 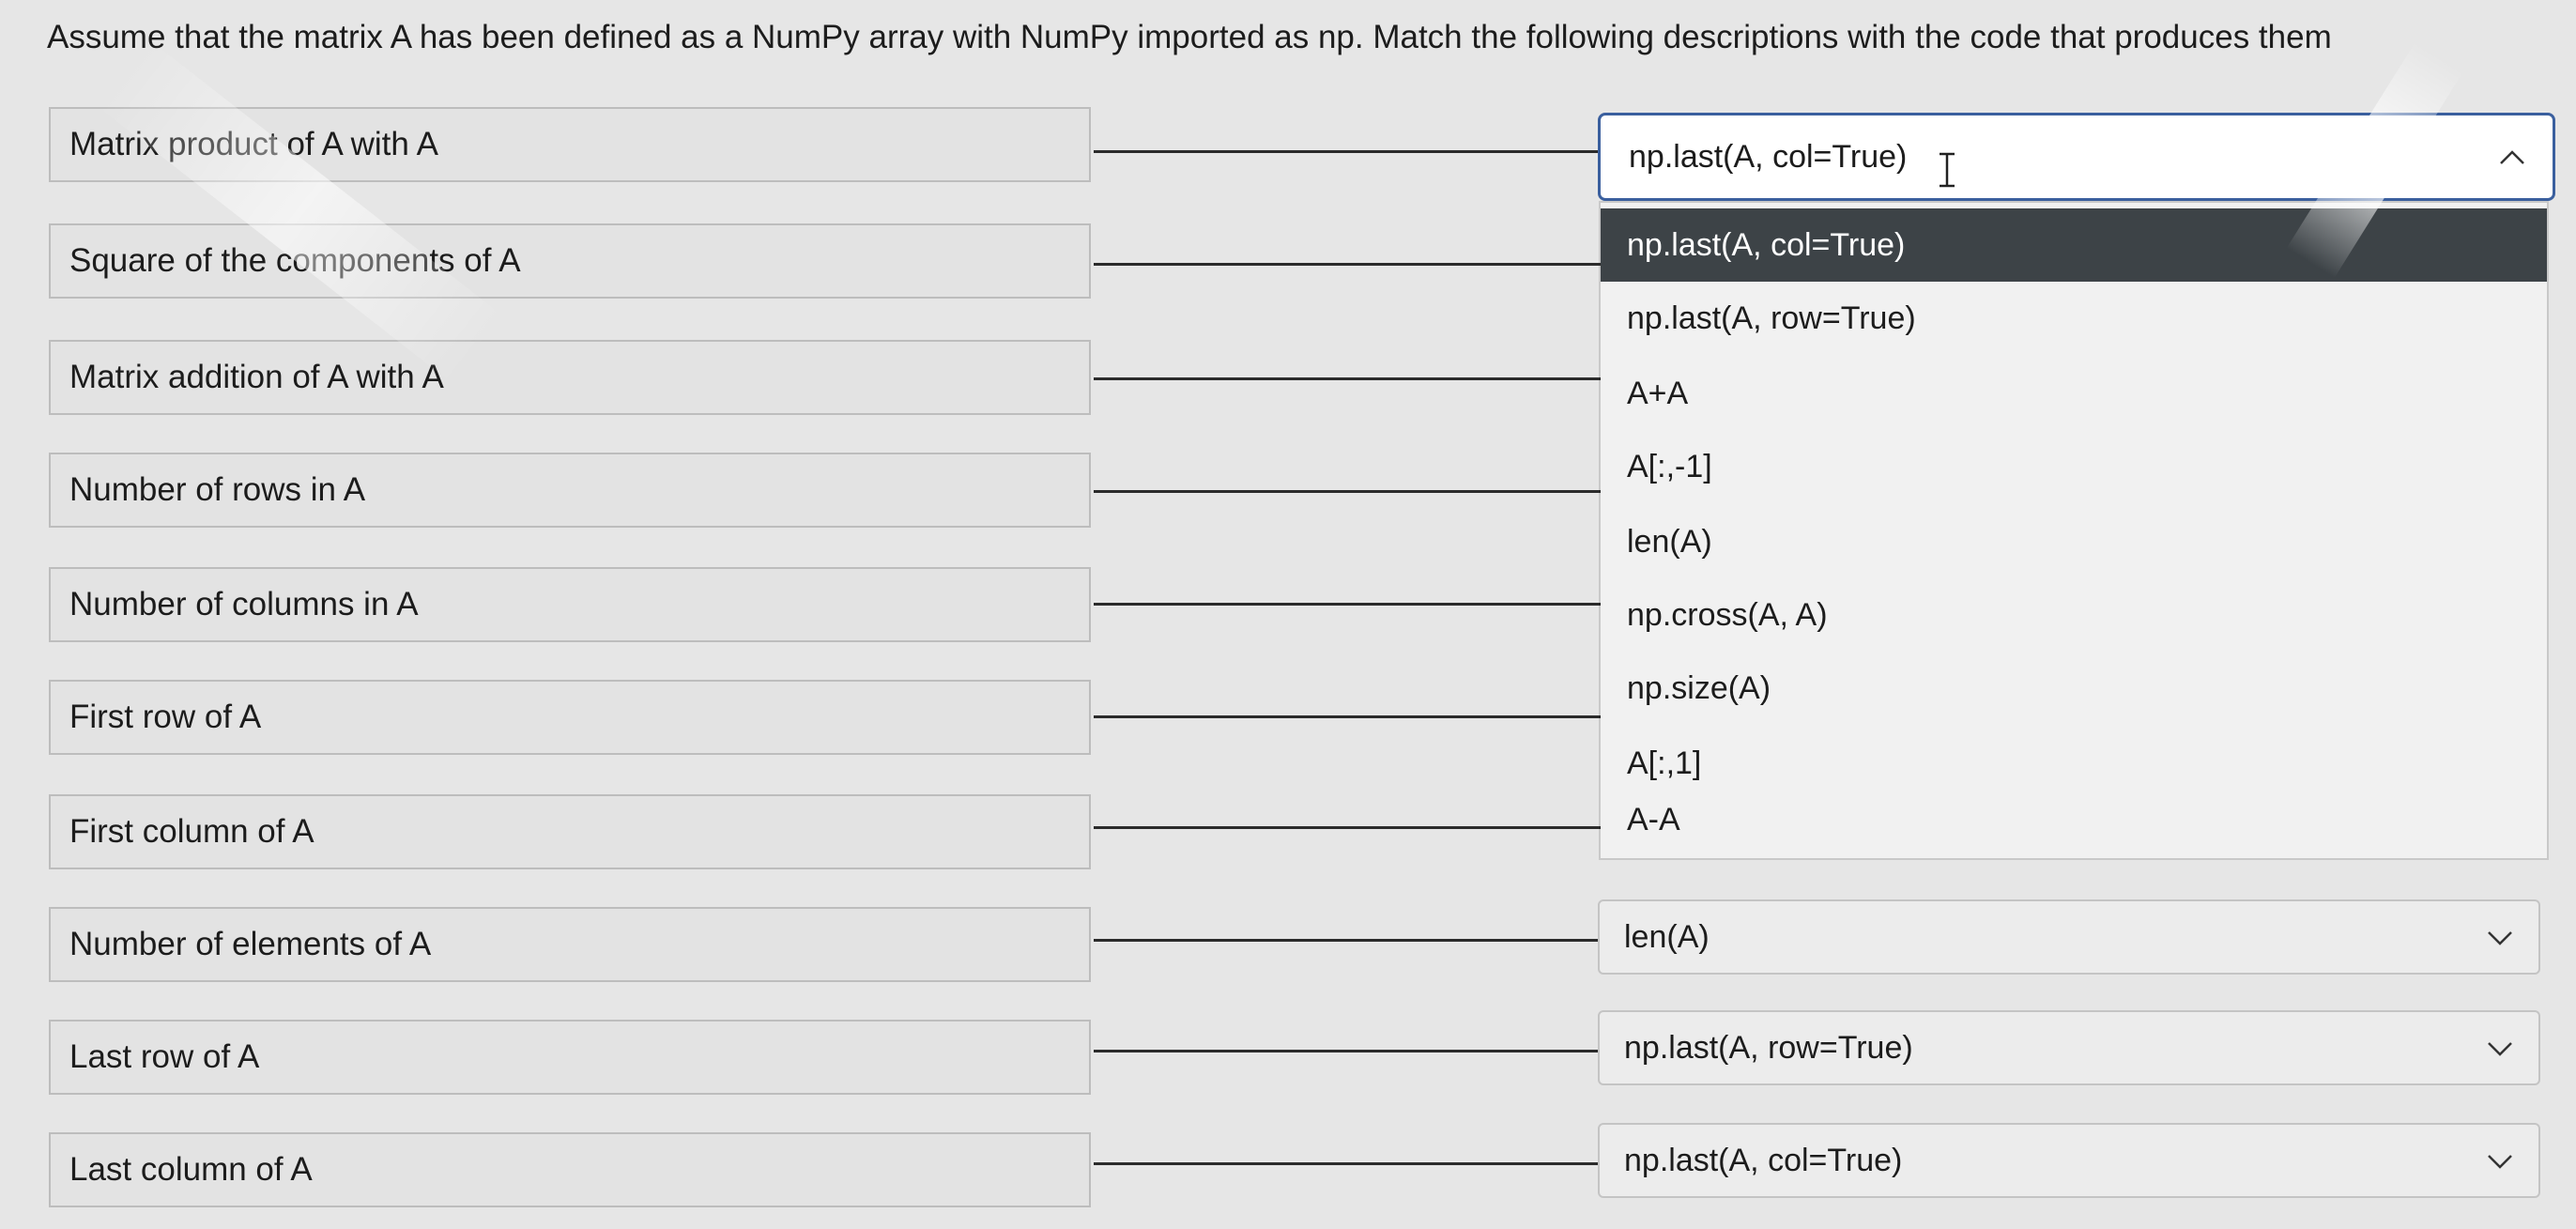 What do you see at coordinates (1769, 1048) in the screenshot?
I see `select-value: np.last(A, row=True)` at bounding box center [1769, 1048].